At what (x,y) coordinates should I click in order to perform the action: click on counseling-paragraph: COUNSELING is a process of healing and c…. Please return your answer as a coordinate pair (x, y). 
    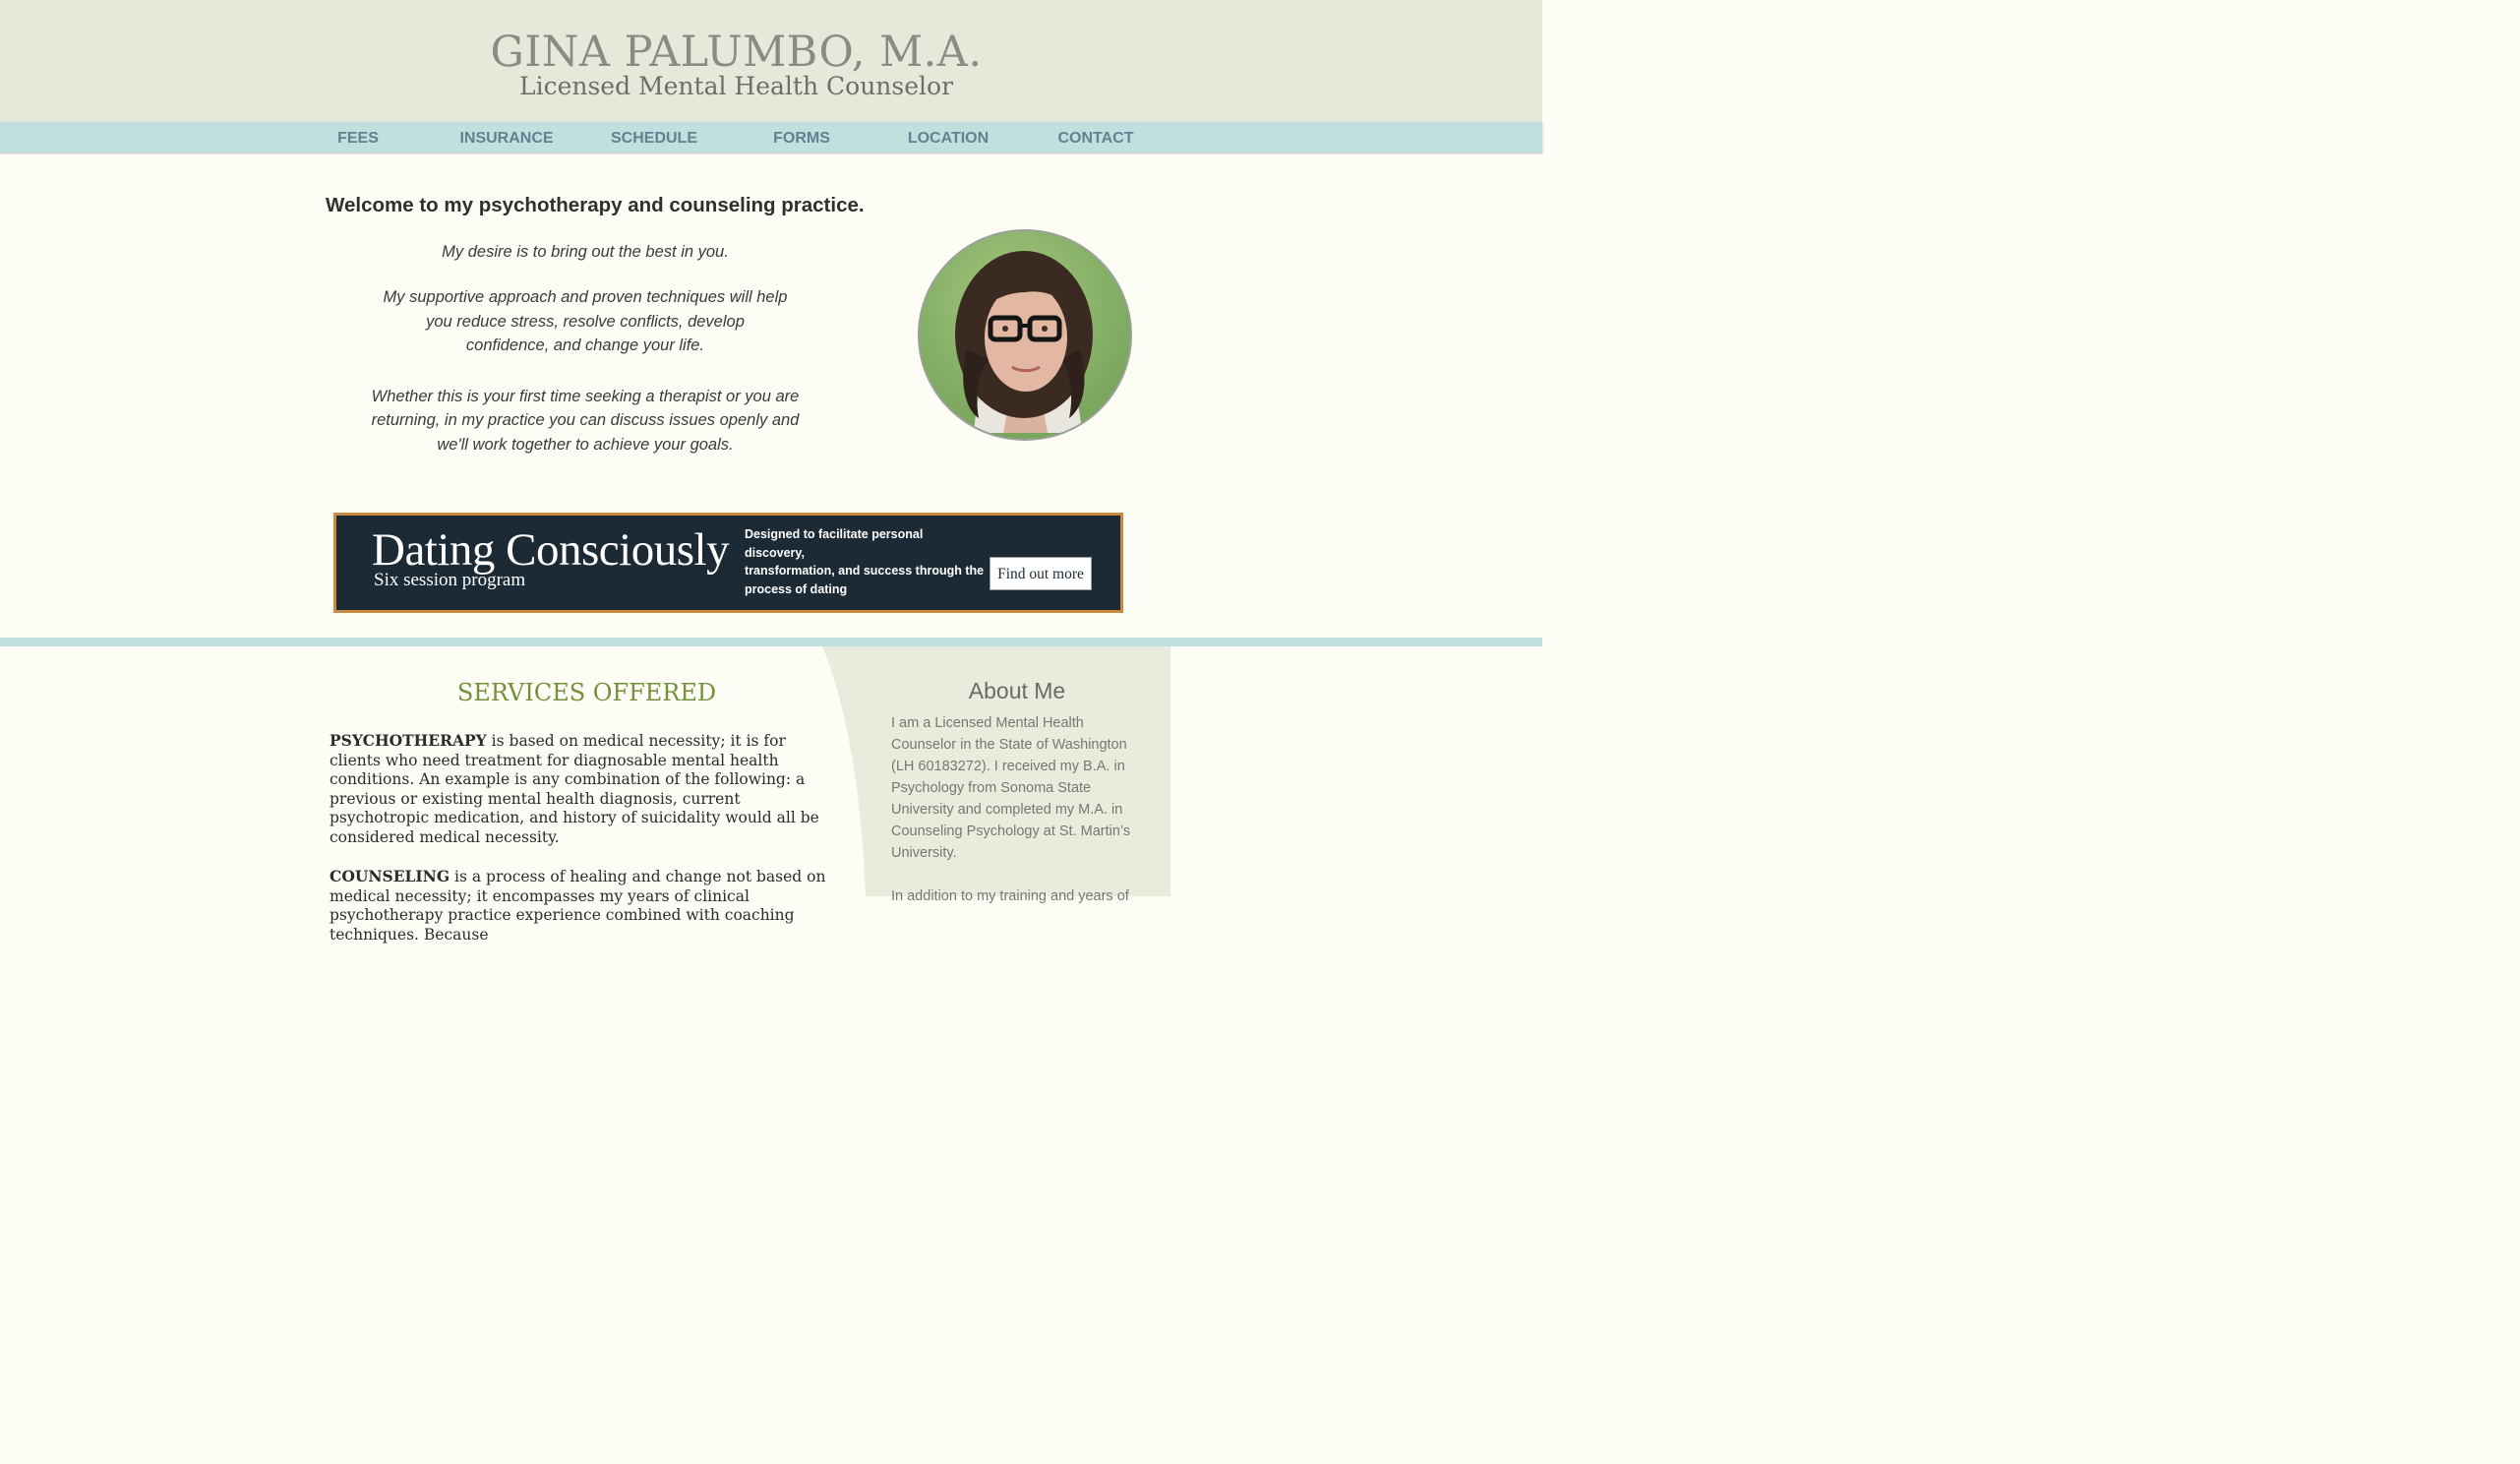
    Looking at the image, I should click on (585, 906).